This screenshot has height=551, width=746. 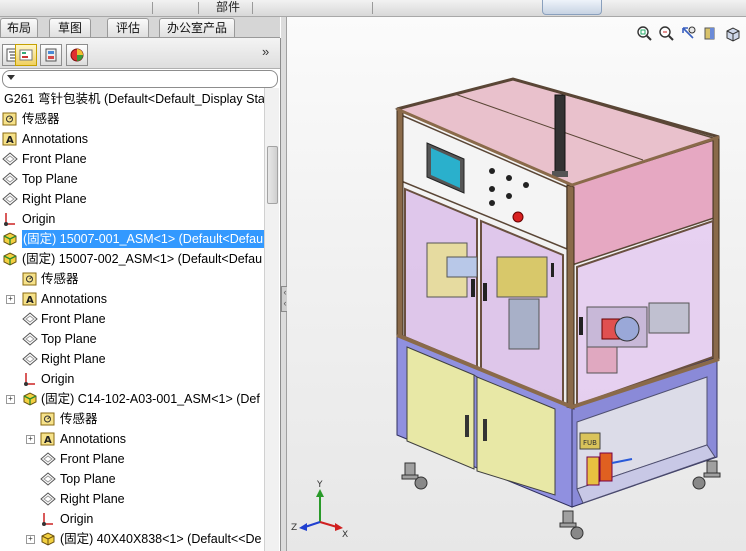 What do you see at coordinates (140, 53) in the screenshot?
I see `panel-toolbar: »` at bounding box center [140, 53].